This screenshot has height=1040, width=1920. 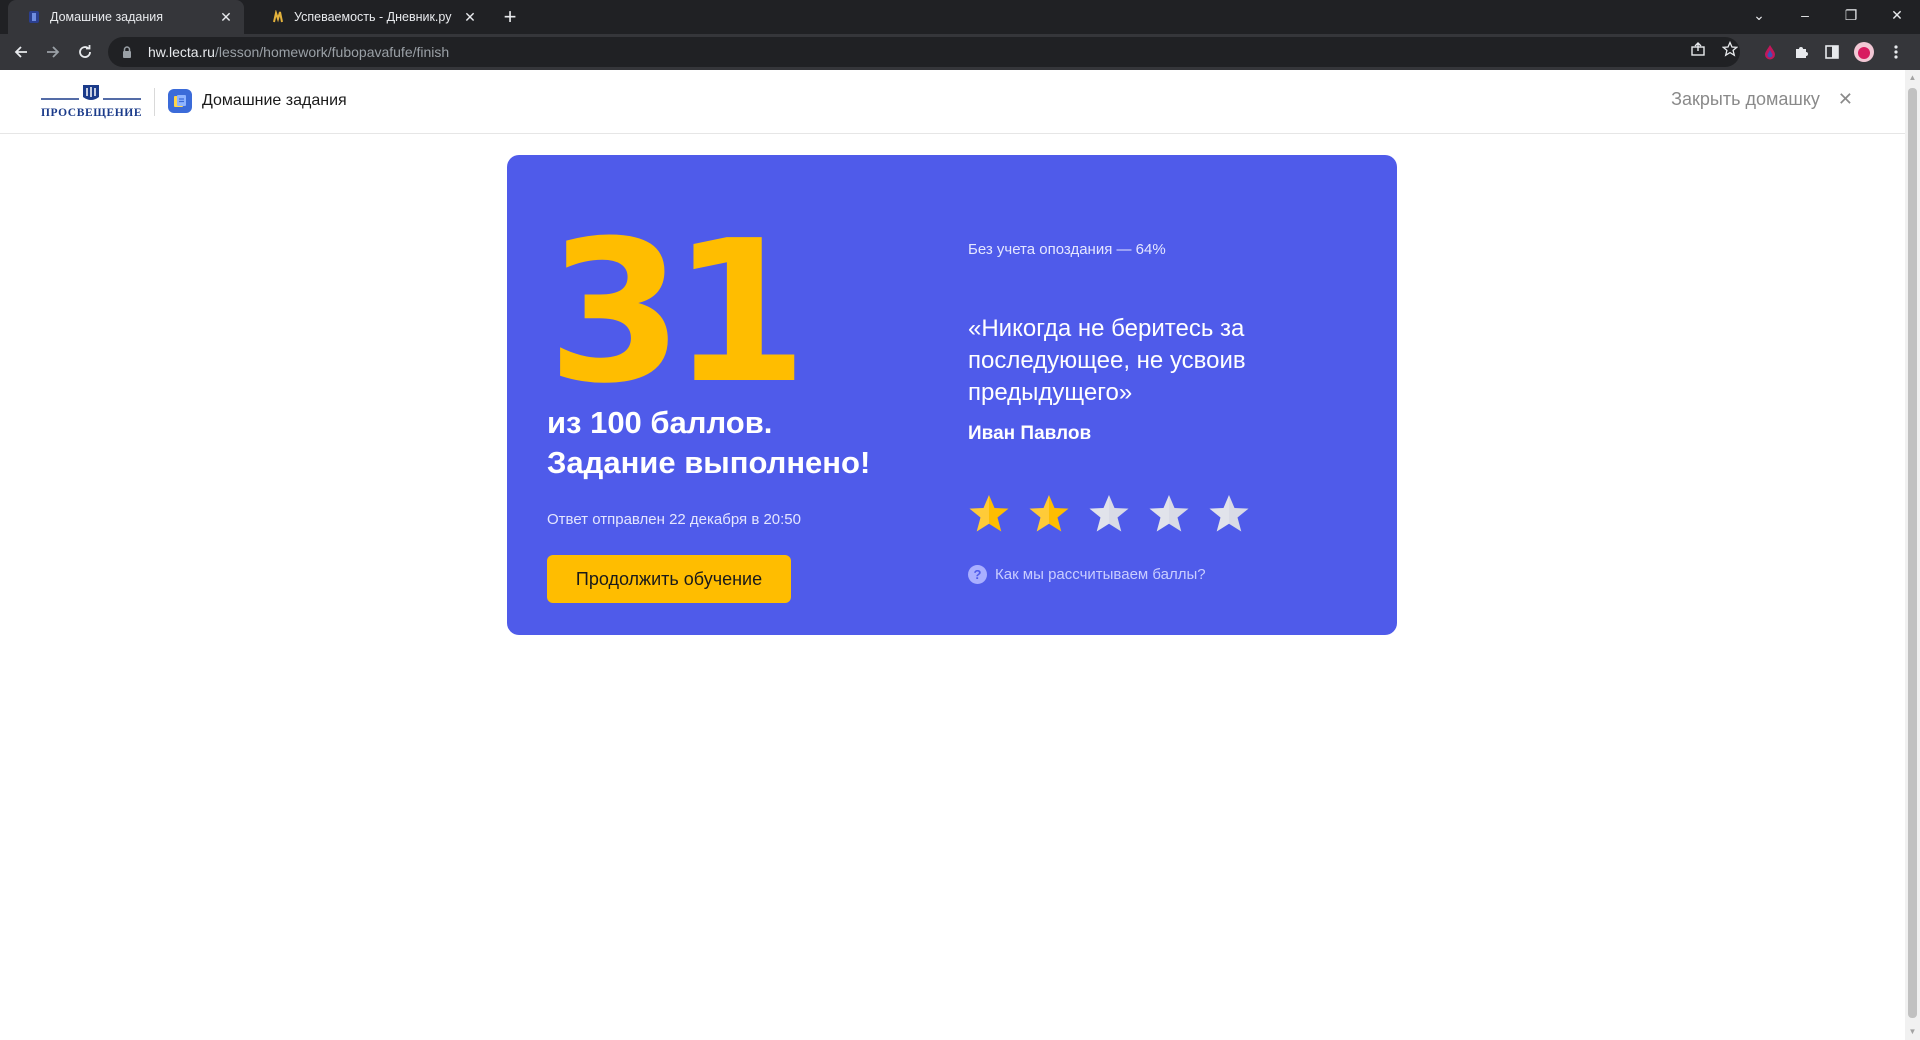 What do you see at coordinates (154, 102) in the screenshot?
I see `header-divider` at bounding box center [154, 102].